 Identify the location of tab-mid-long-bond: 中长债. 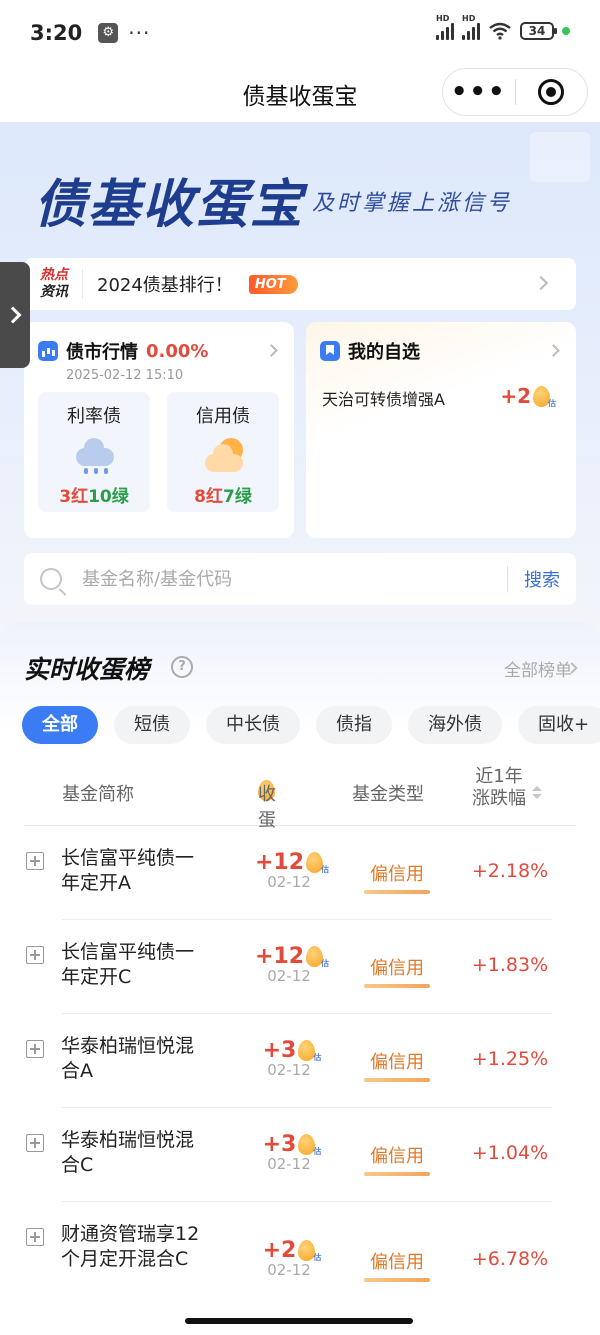
(253, 725).